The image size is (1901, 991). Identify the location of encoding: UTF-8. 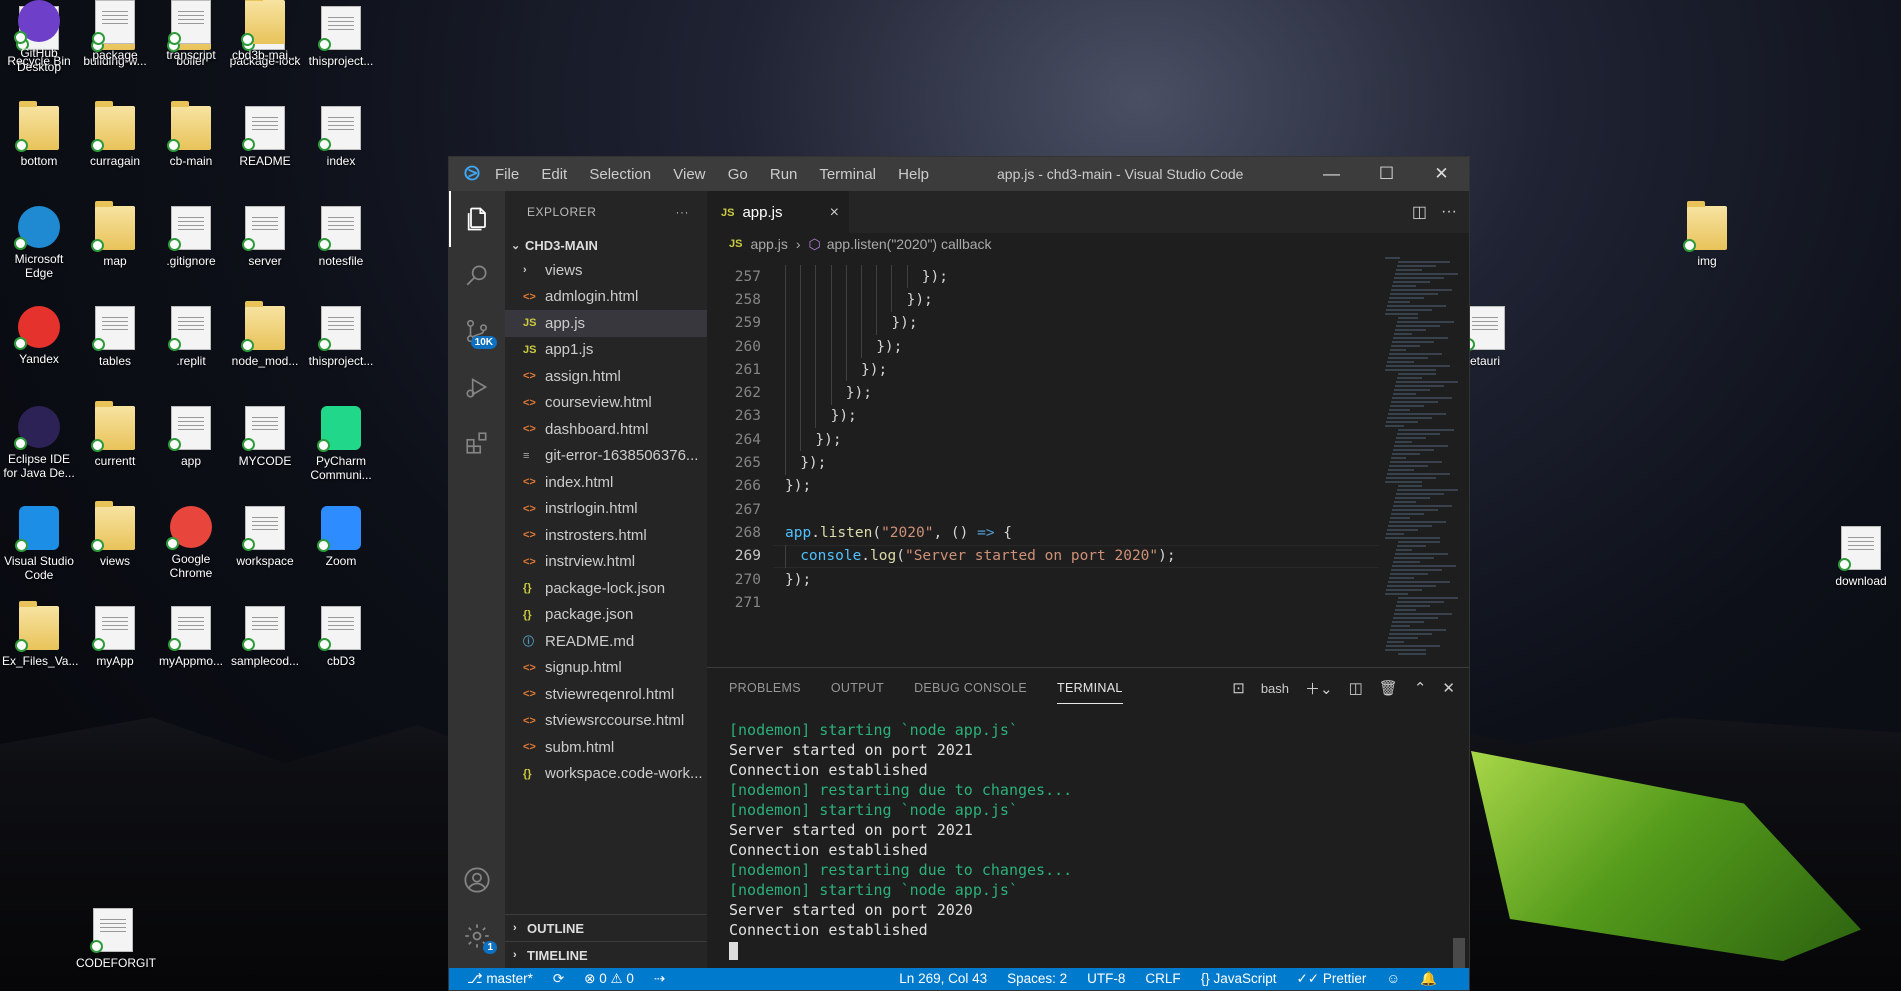
(1106, 979).